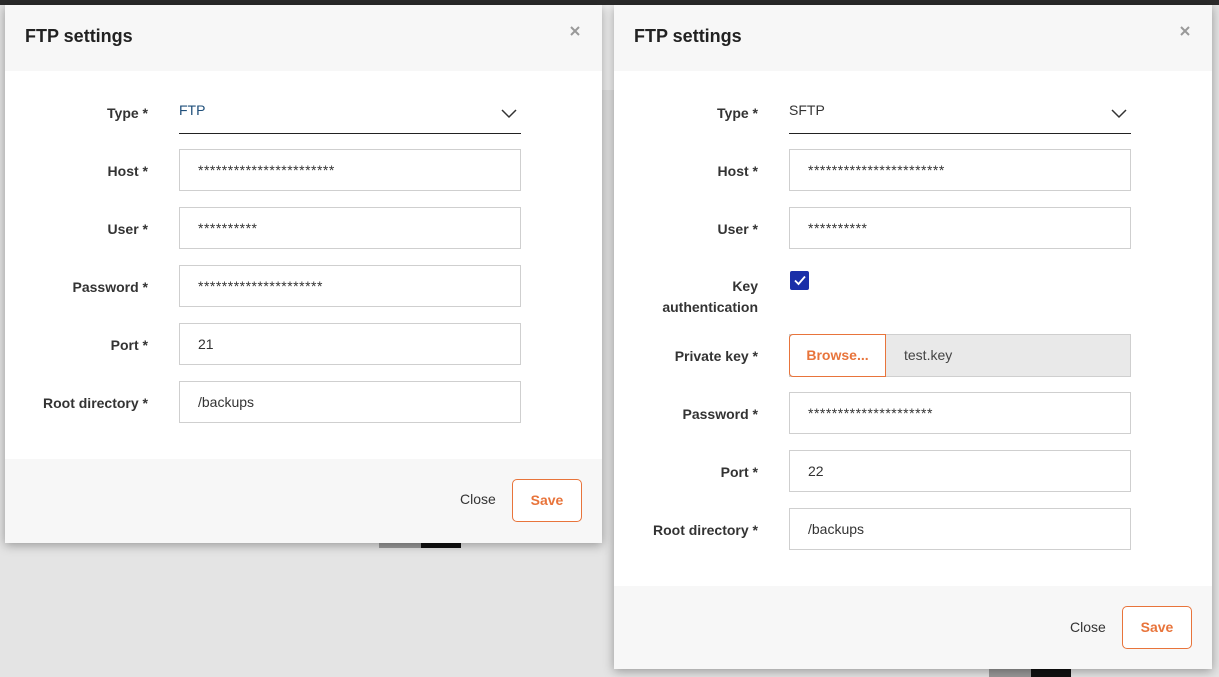 The height and width of the screenshot is (677, 1219). What do you see at coordinates (960, 355) in the screenshot?
I see `private-key-file-field: Browse... test.key` at bounding box center [960, 355].